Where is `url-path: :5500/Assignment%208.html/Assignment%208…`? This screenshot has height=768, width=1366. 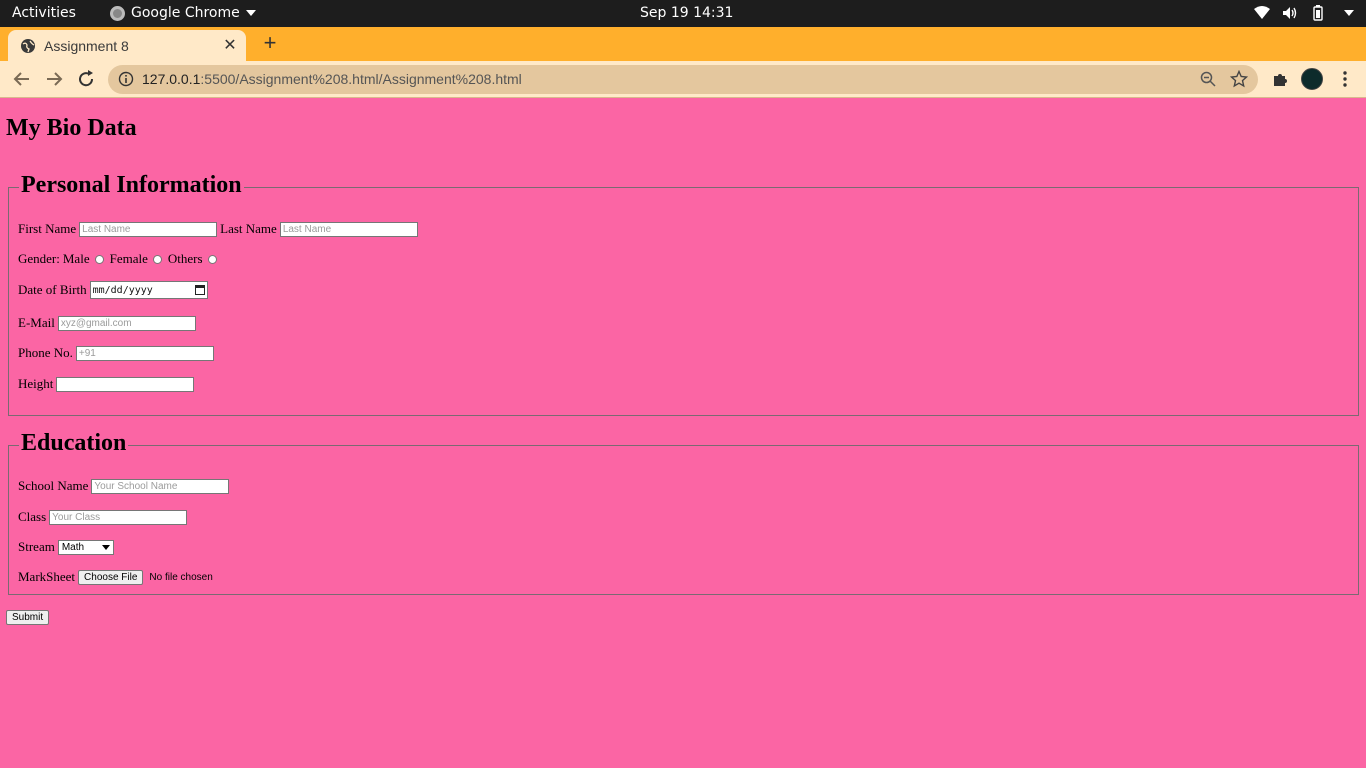 url-path: :5500/Assignment%208.html/Assignment%208… is located at coordinates (361, 79).